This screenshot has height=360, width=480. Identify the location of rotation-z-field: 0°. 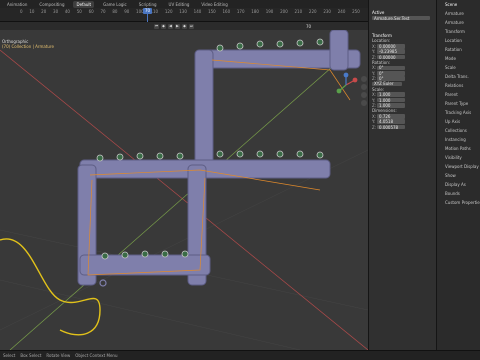
(391, 78).